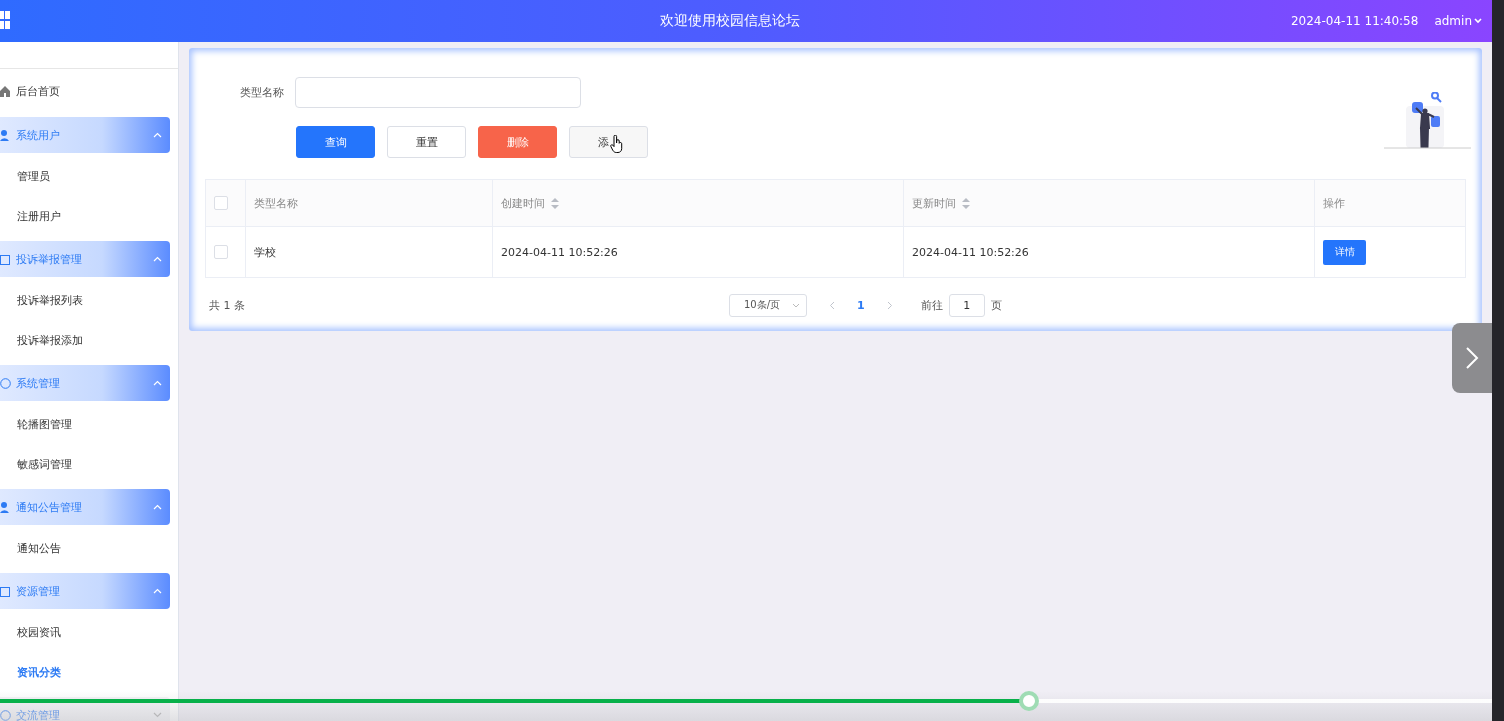 The width and height of the screenshot is (1504, 721). What do you see at coordinates (1344, 252) in the screenshot?
I see `detail-button: 详情` at bounding box center [1344, 252].